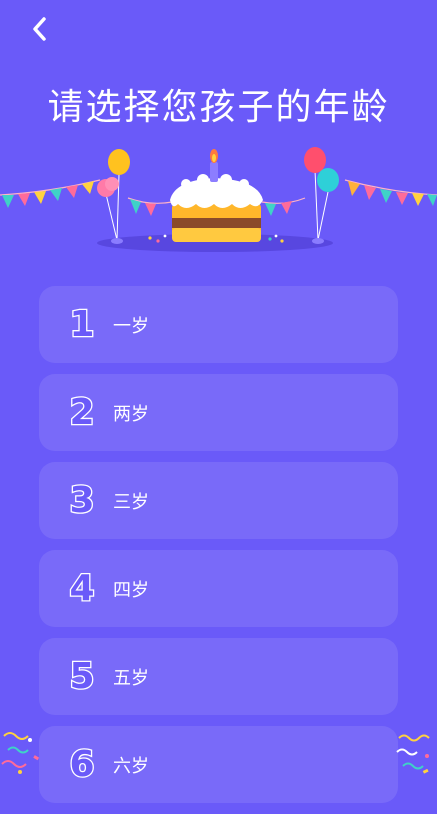 This screenshot has width=437, height=814. What do you see at coordinates (82, 588) in the screenshot?
I see `number-4-icon: 4` at bounding box center [82, 588].